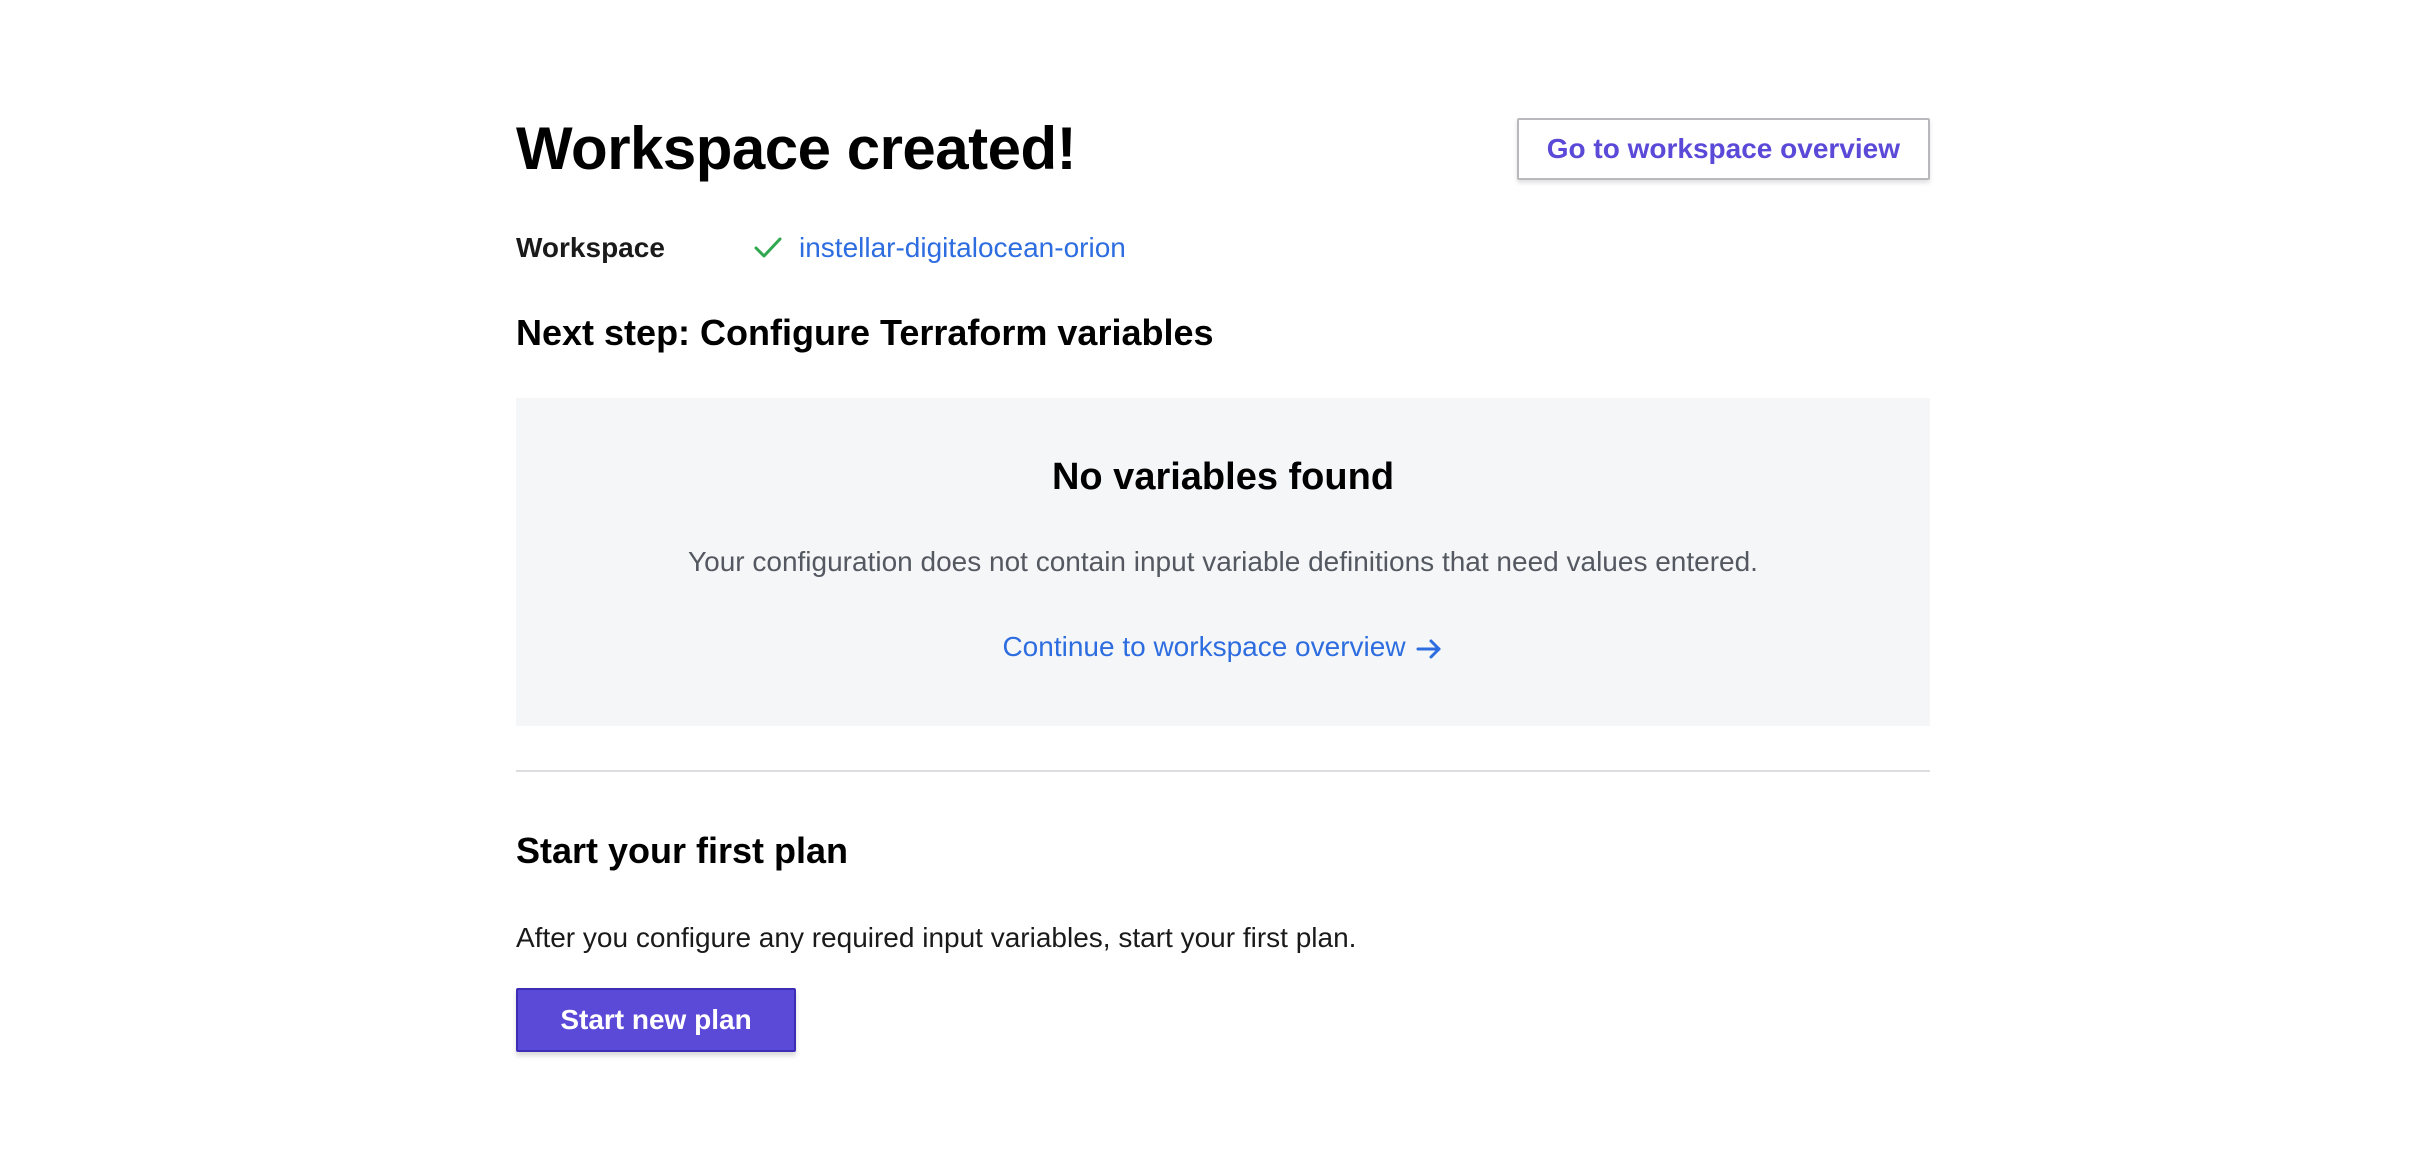  Describe the element at coordinates (682, 850) in the screenshot. I see `first-plan-title: Start your first plan` at that location.